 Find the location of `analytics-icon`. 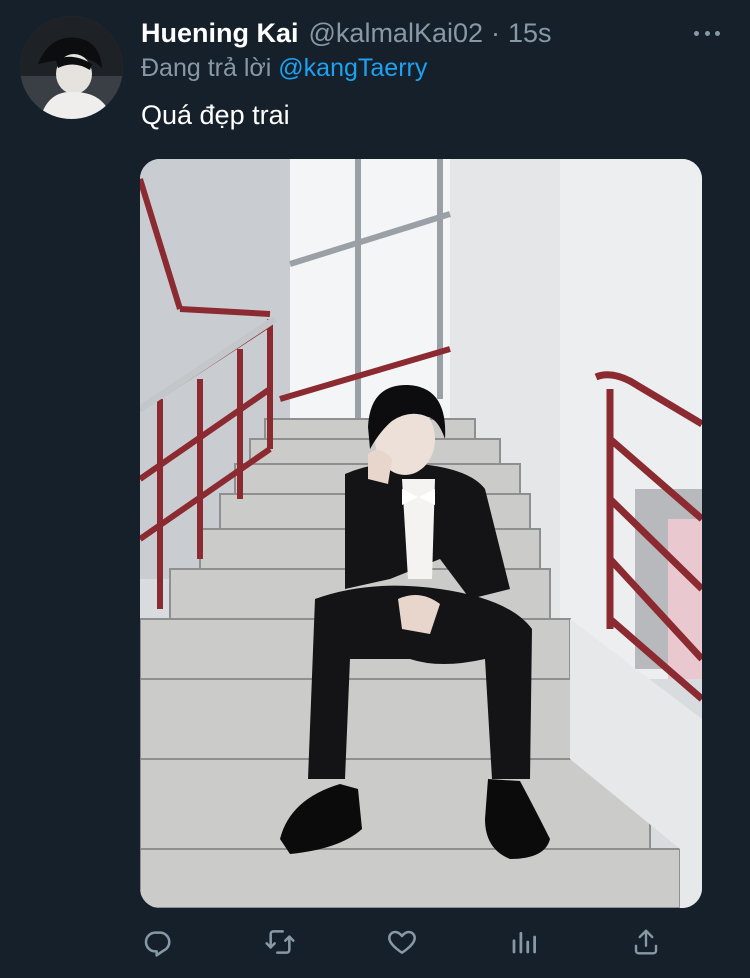

analytics-icon is located at coordinates (524, 942).